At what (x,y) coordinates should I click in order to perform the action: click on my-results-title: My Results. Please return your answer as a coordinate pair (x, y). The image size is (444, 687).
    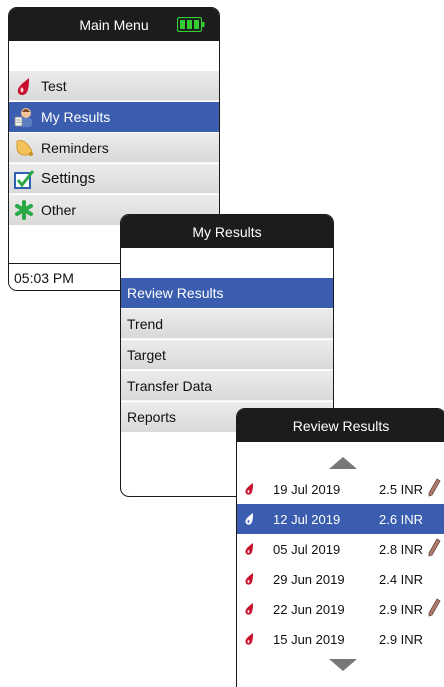
    Looking at the image, I should click on (227, 231).